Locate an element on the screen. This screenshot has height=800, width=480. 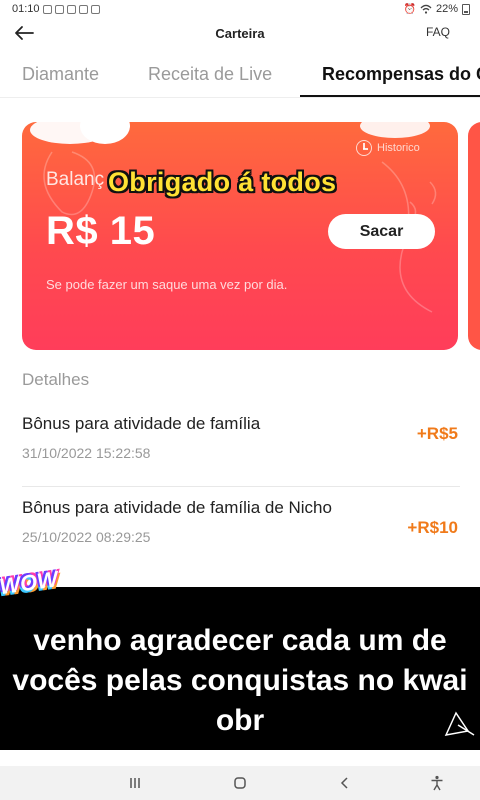
faq-link: FAQ is located at coordinates (438, 32).